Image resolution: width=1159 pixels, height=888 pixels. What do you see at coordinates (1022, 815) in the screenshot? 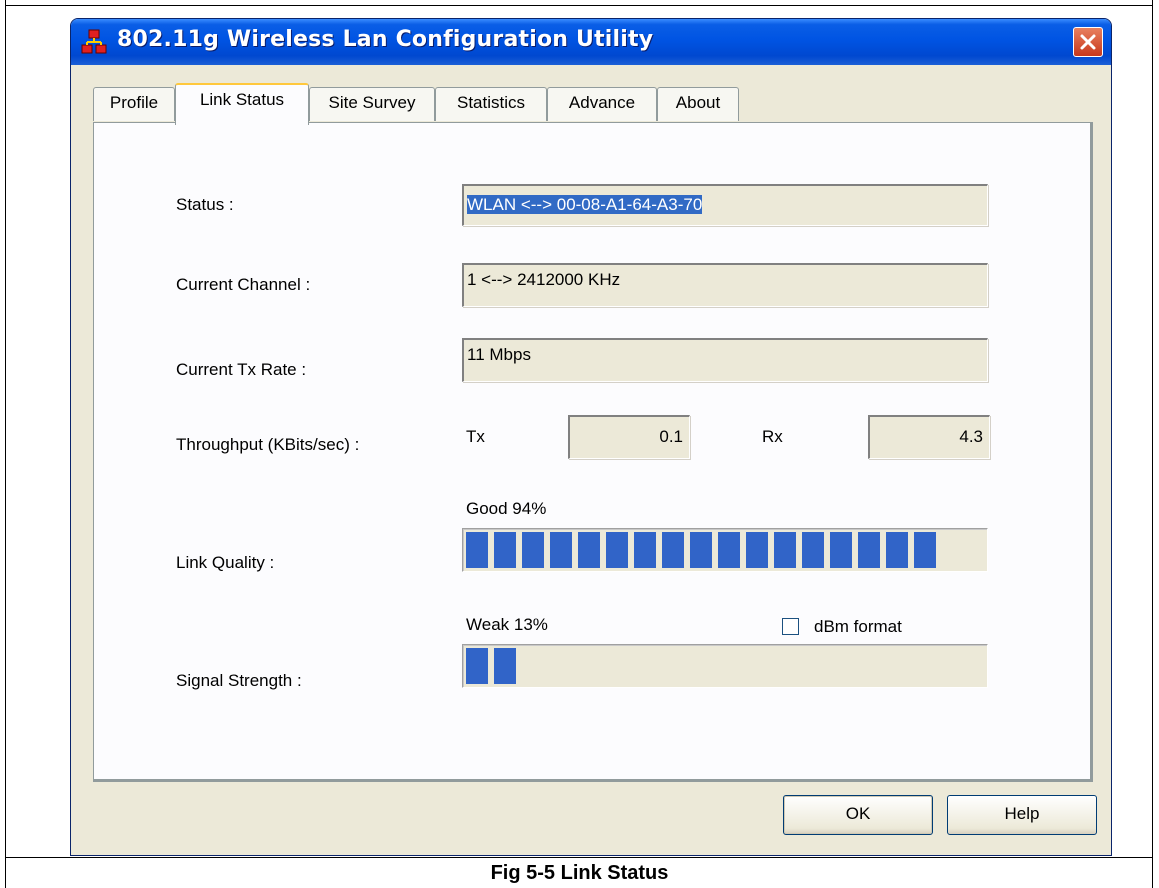
I see `help-button: Help` at bounding box center [1022, 815].